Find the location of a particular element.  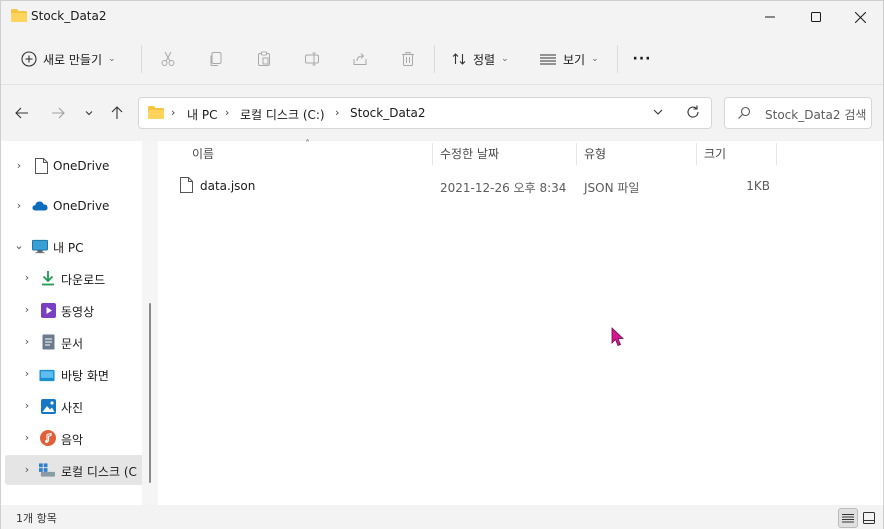

sidebar-item-music: › 음악 is located at coordinates (80, 438).